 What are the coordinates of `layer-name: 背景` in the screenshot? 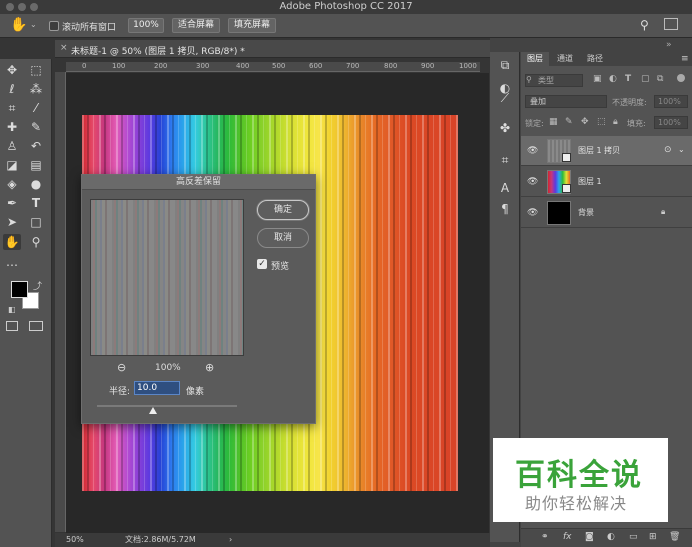 It's located at (586, 212).